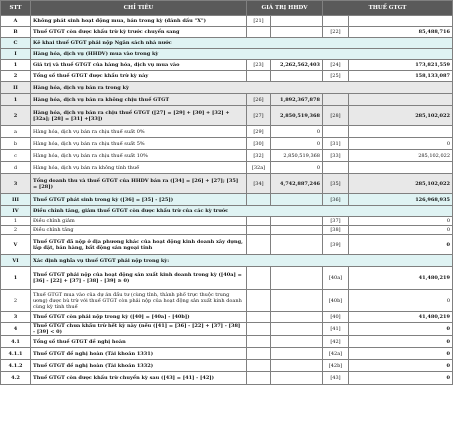 Image resolution: width=454 pixels, height=429 pixels. Describe the element at coordinates (296, 65) in the screenshot. I see `value-amount-field: 2,262,562,403` at that location.